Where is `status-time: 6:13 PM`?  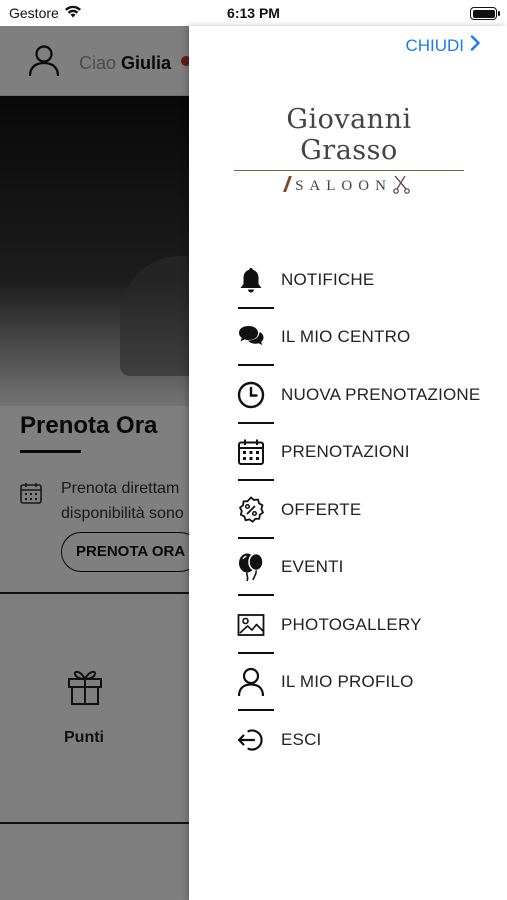
status-time: 6:13 PM is located at coordinates (253, 13).